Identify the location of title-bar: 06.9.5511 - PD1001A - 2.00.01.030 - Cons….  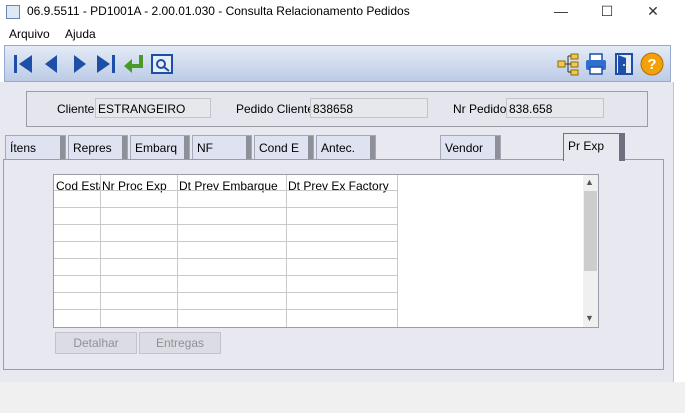
(342, 12).